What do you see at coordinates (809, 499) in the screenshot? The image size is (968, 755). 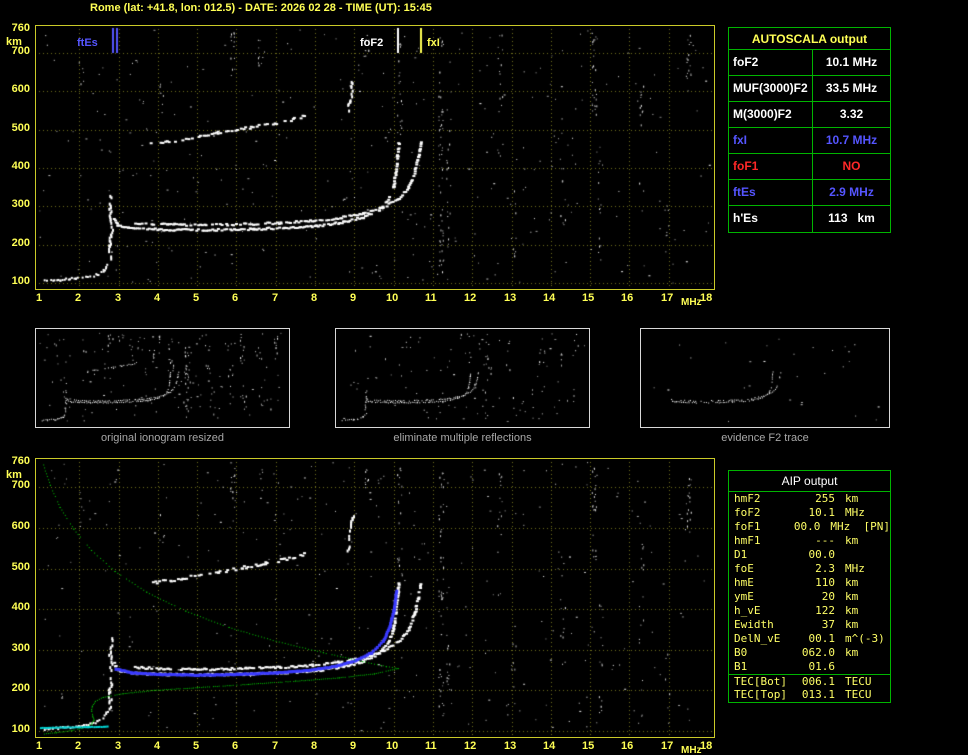 I see `aip-row-hmf2: hmF2 255 km` at bounding box center [809, 499].